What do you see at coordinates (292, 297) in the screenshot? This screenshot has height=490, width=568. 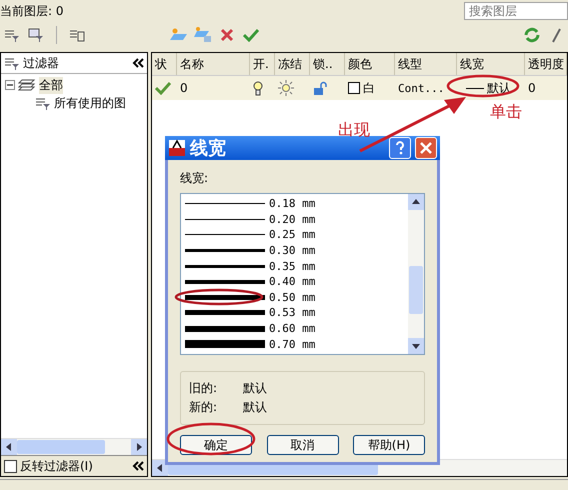 I see `lineweight-label: 0.50 mm` at bounding box center [292, 297].